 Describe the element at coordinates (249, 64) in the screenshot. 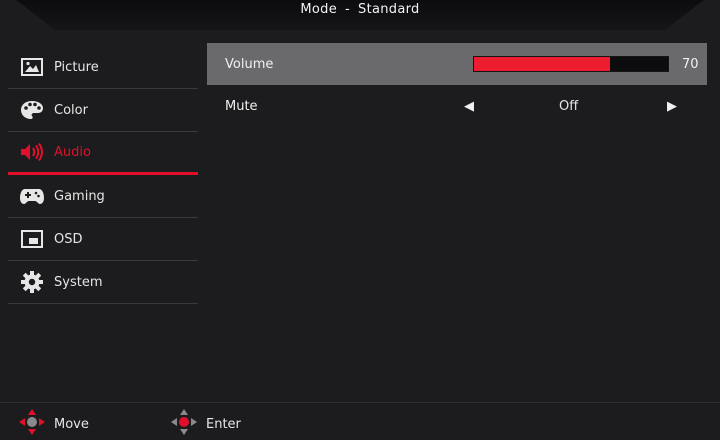

I see `volume-label: Volume` at that location.